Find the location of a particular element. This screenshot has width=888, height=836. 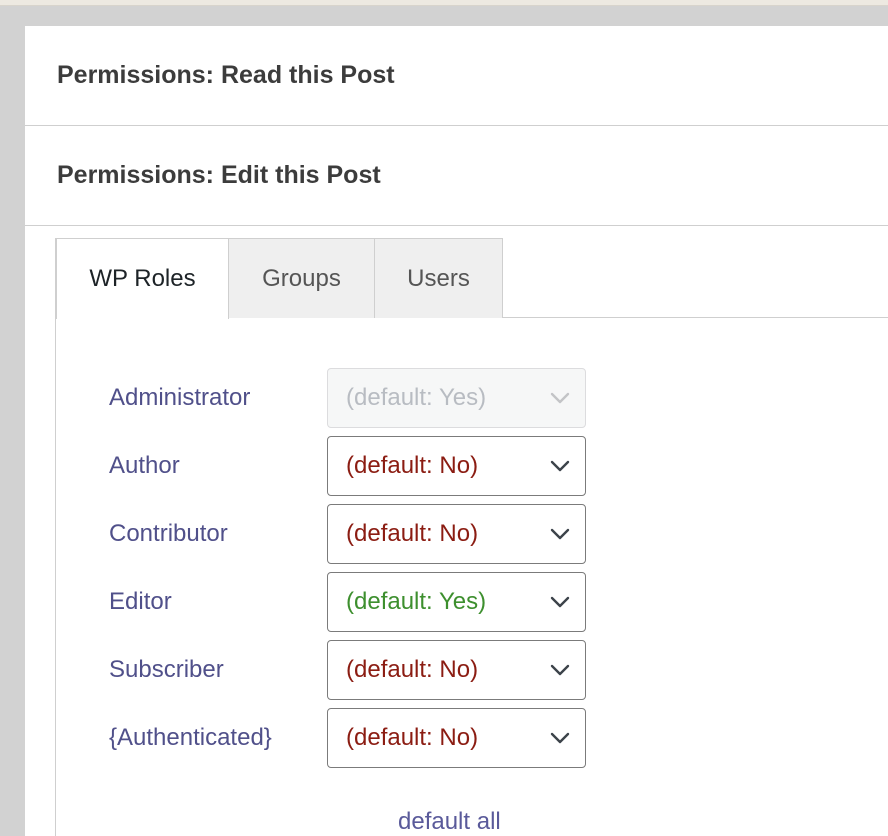

permissions-tabs: WP Roles Groups Users is located at coordinates (472, 278).